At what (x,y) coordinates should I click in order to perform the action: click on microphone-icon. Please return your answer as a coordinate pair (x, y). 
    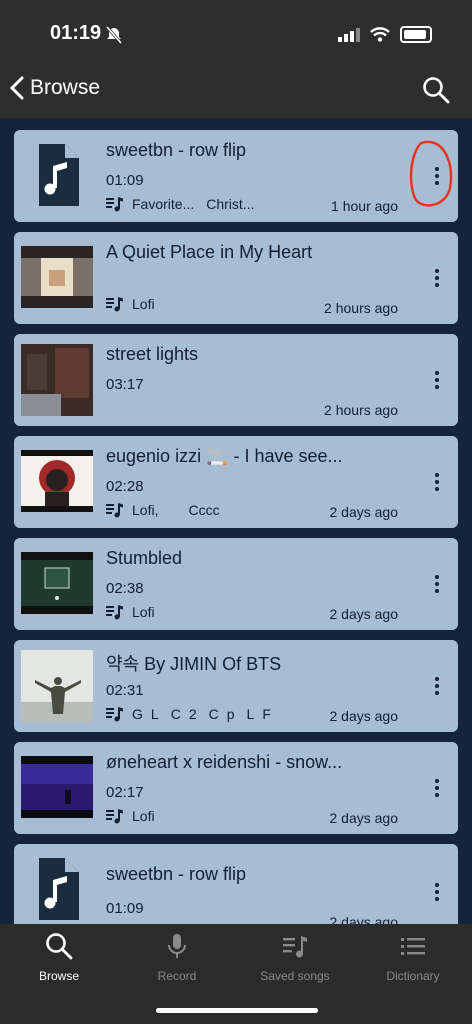
    Looking at the image, I should click on (177, 946).